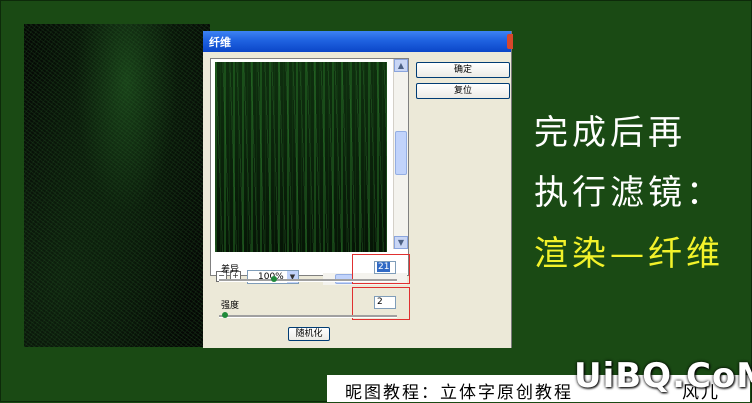  I want to click on strength-slider-thumb, so click(225, 315).